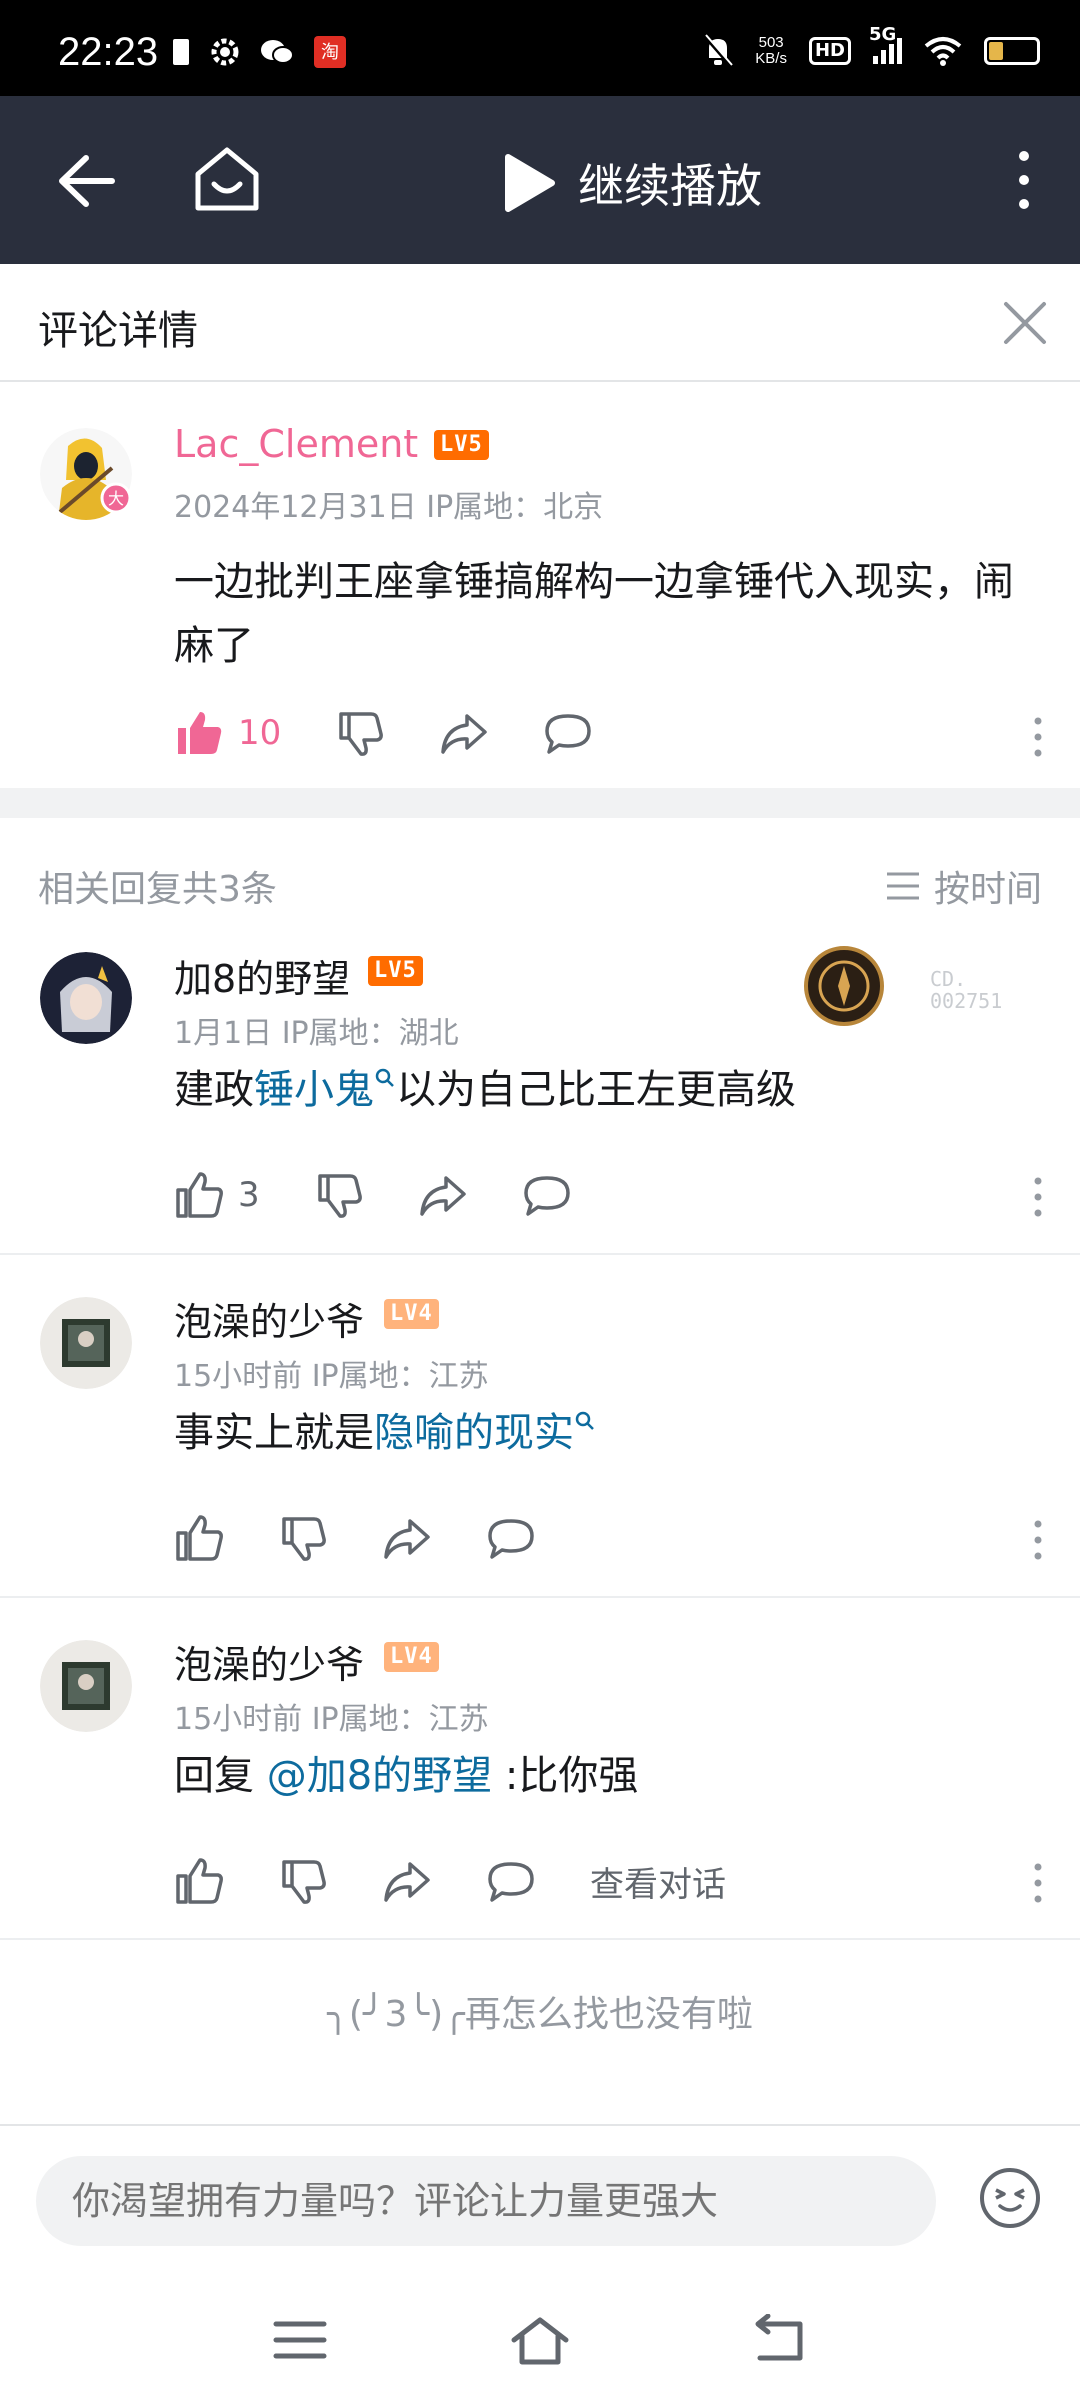 Image resolution: width=1080 pixels, height=2400 pixels. What do you see at coordinates (1024, 180) in the screenshot?
I see `more-vertical-icon` at bounding box center [1024, 180].